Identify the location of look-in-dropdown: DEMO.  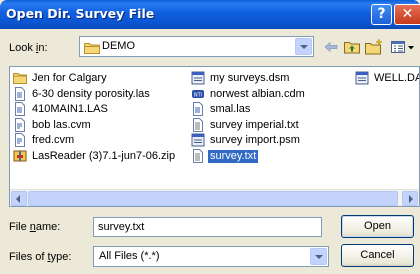
(196, 46).